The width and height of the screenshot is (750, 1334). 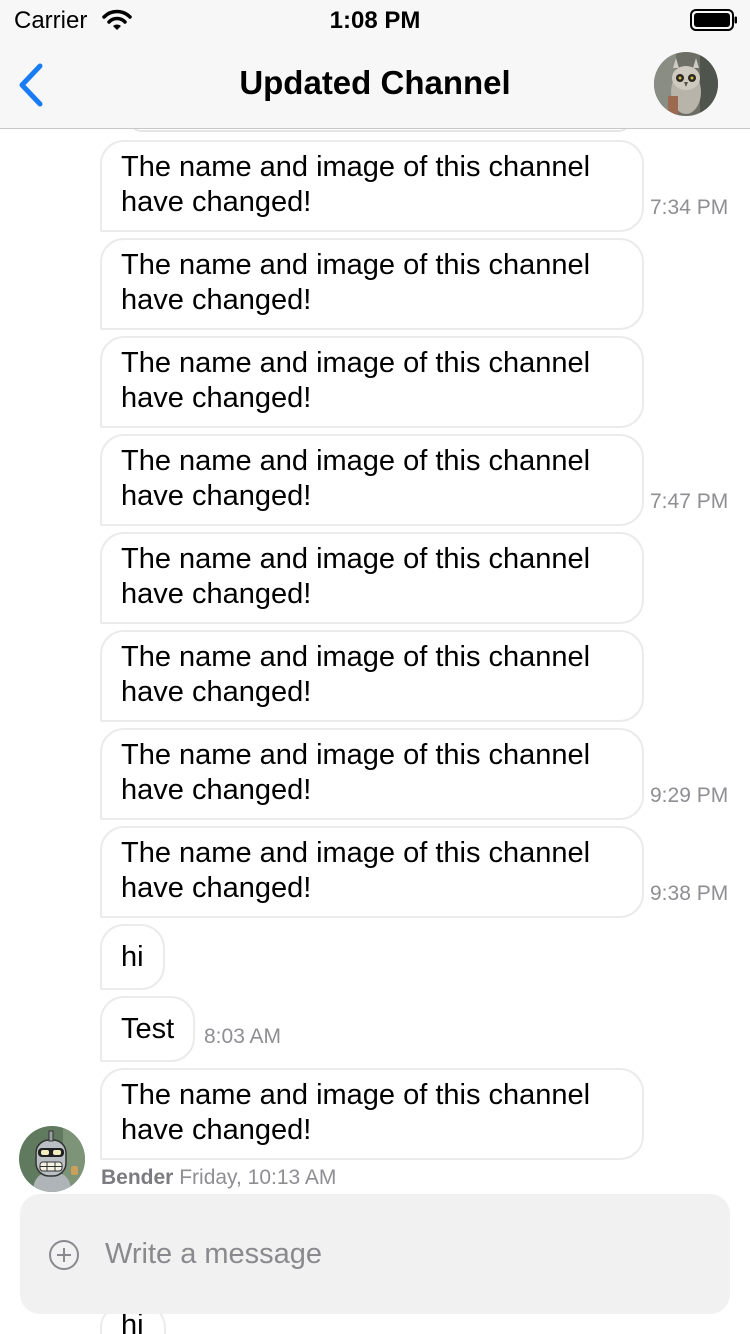 What do you see at coordinates (689, 207) in the screenshot?
I see `message-time: 7:34 PM` at bounding box center [689, 207].